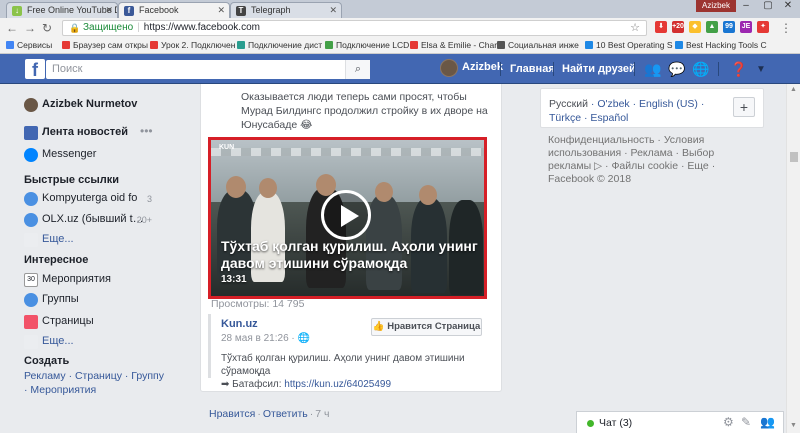 The height and width of the screenshot is (433, 800). What do you see at coordinates (265, 338) in the screenshot?
I see `shared-post-date: 28 мая в 21:26 · 🌐` at bounding box center [265, 338].